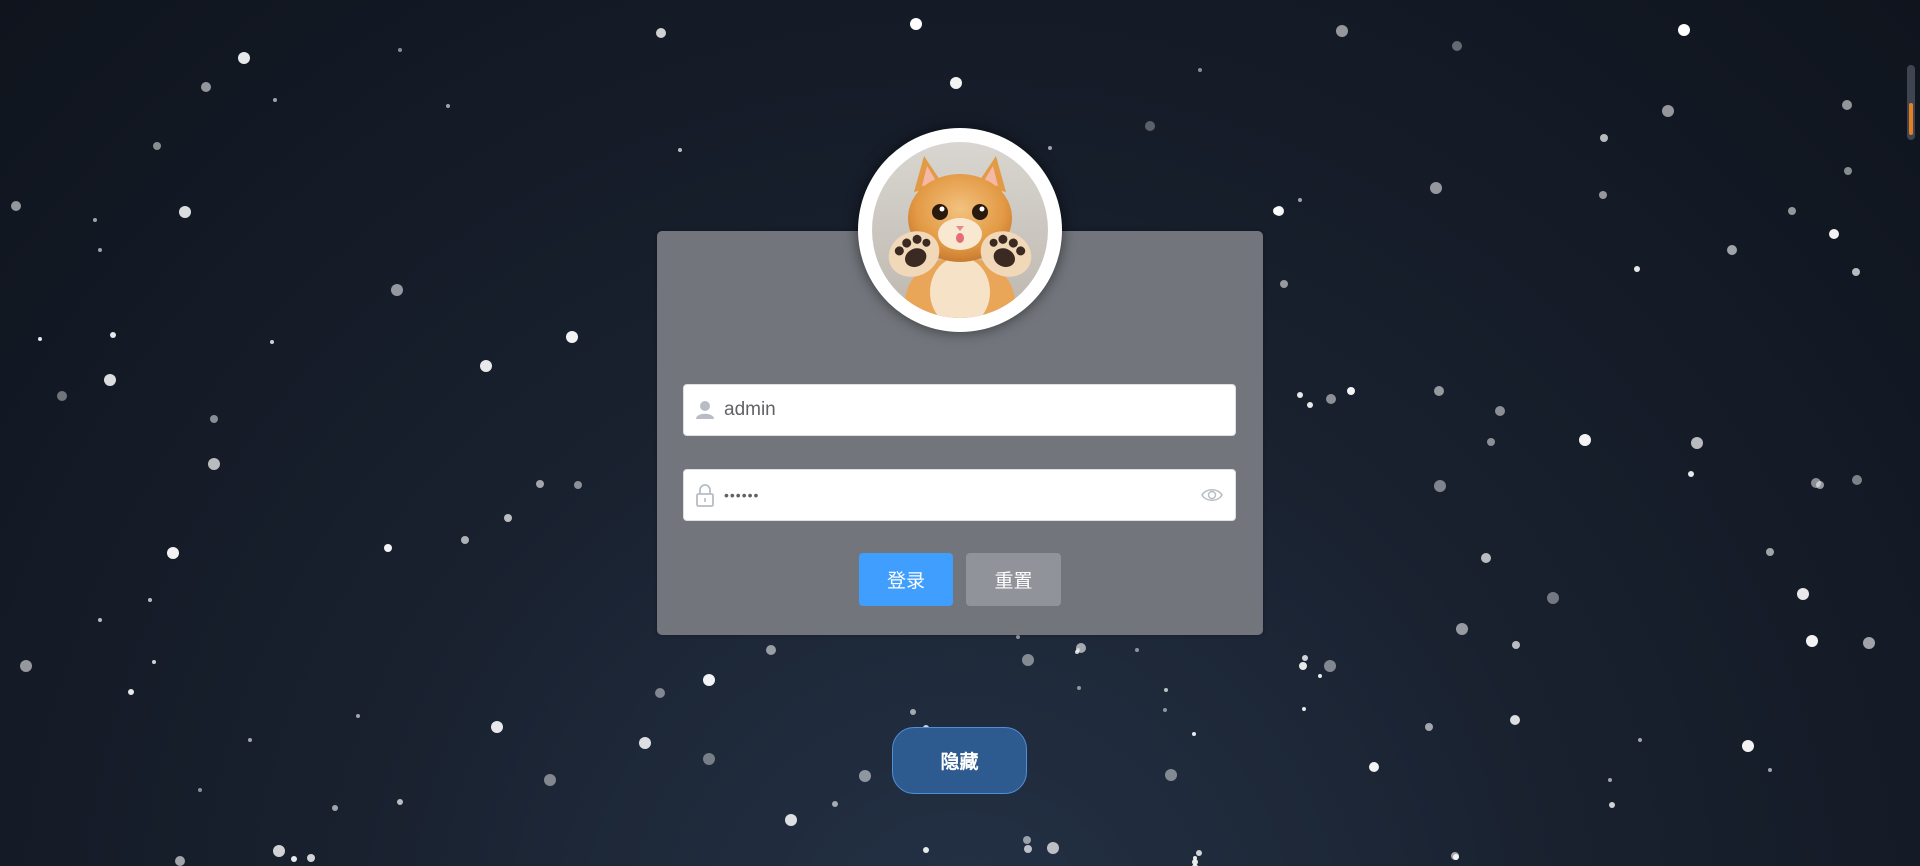 This screenshot has width=1920, height=866. Describe the element at coordinates (1013, 579) in the screenshot. I see `reset-button: 重置` at that location.